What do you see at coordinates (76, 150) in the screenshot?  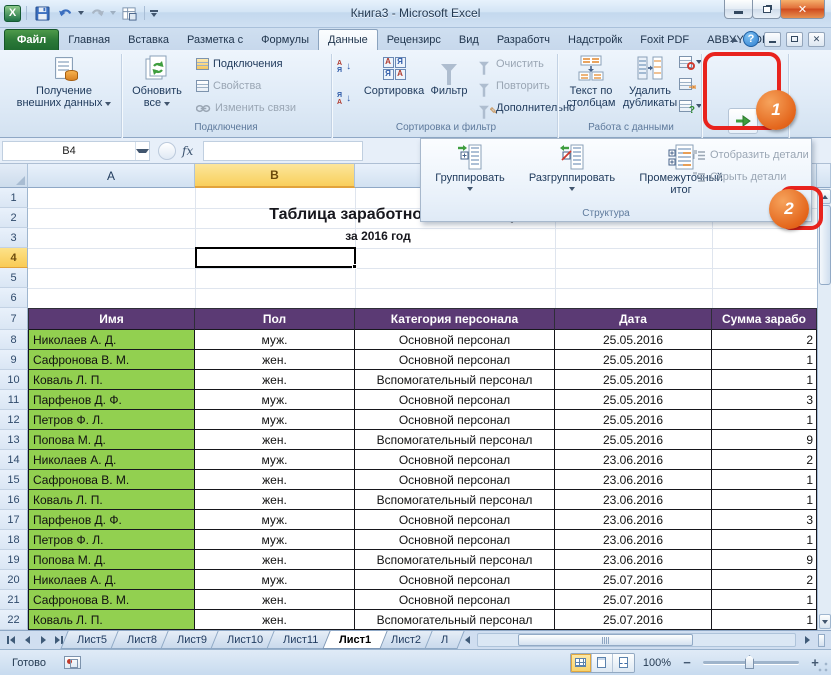 I see `name-box: B4` at bounding box center [76, 150].